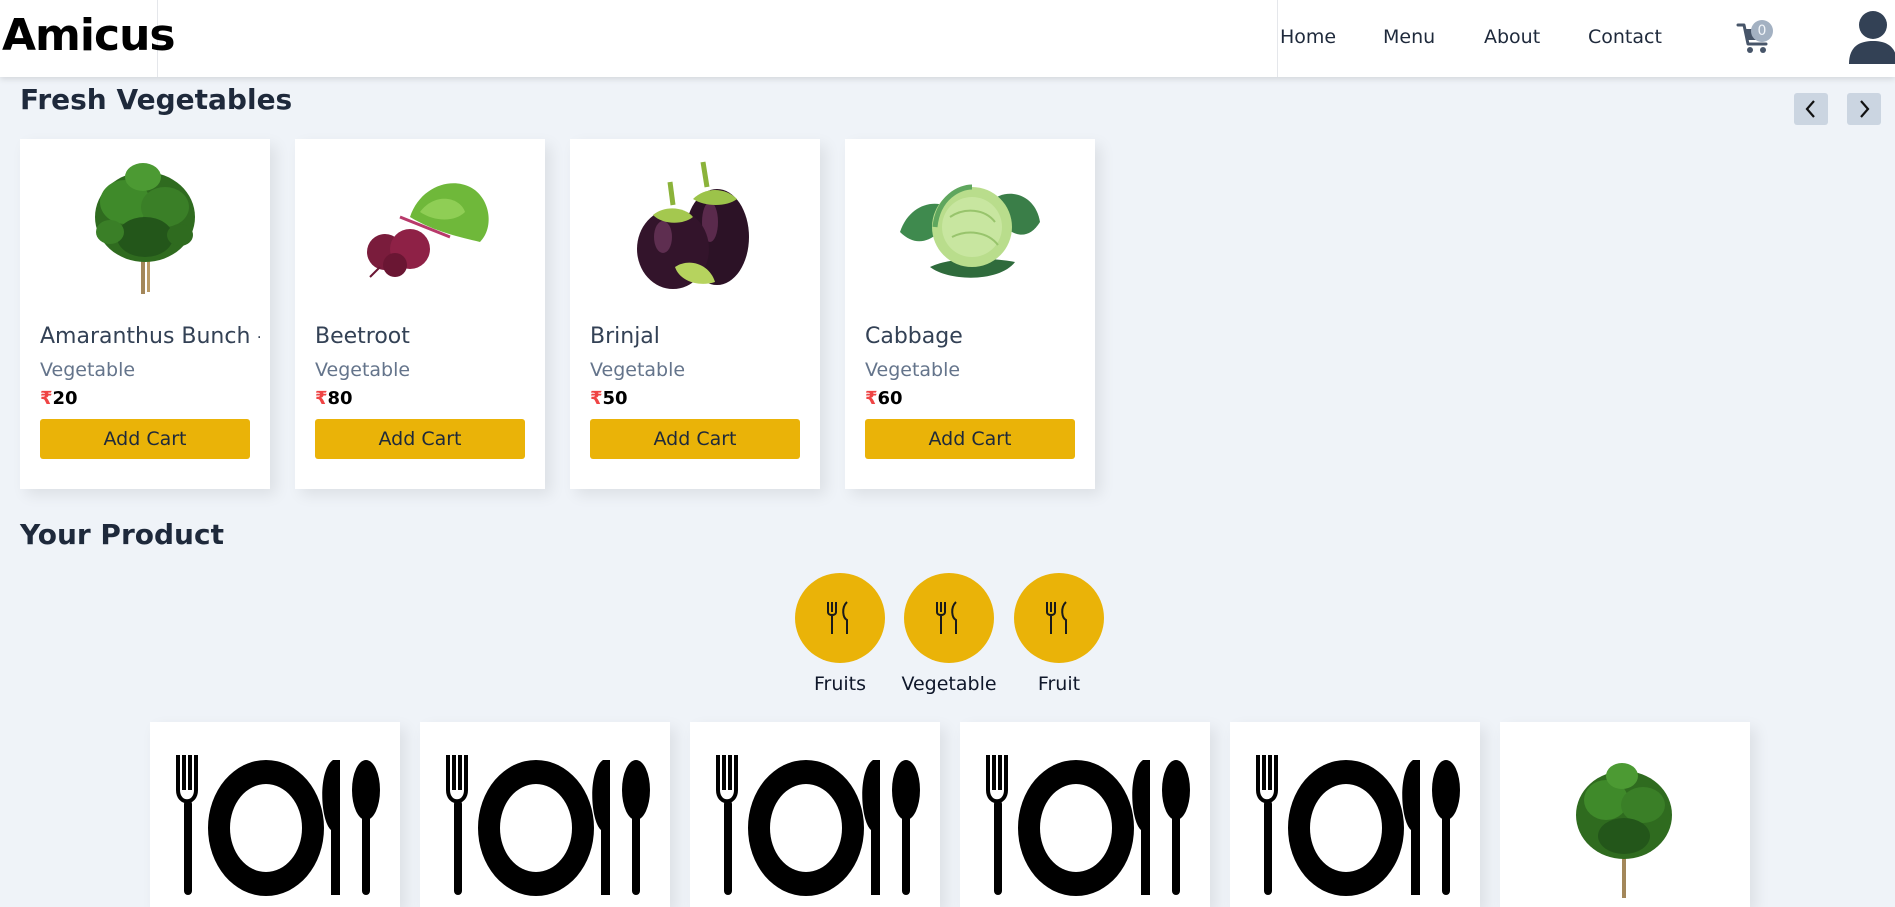 This screenshot has width=1895, height=907. Describe the element at coordinates (156, 99) in the screenshot. I see `fresh-vegetables-title: Fresh Vegetables` at that location.